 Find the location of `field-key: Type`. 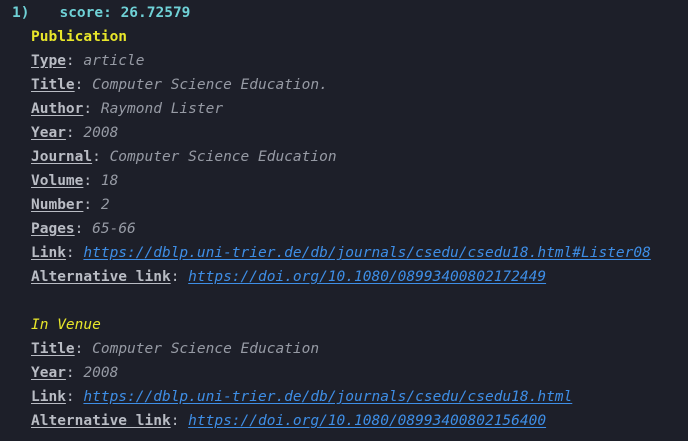

field-key: Type is located at coordinates (48, 61).